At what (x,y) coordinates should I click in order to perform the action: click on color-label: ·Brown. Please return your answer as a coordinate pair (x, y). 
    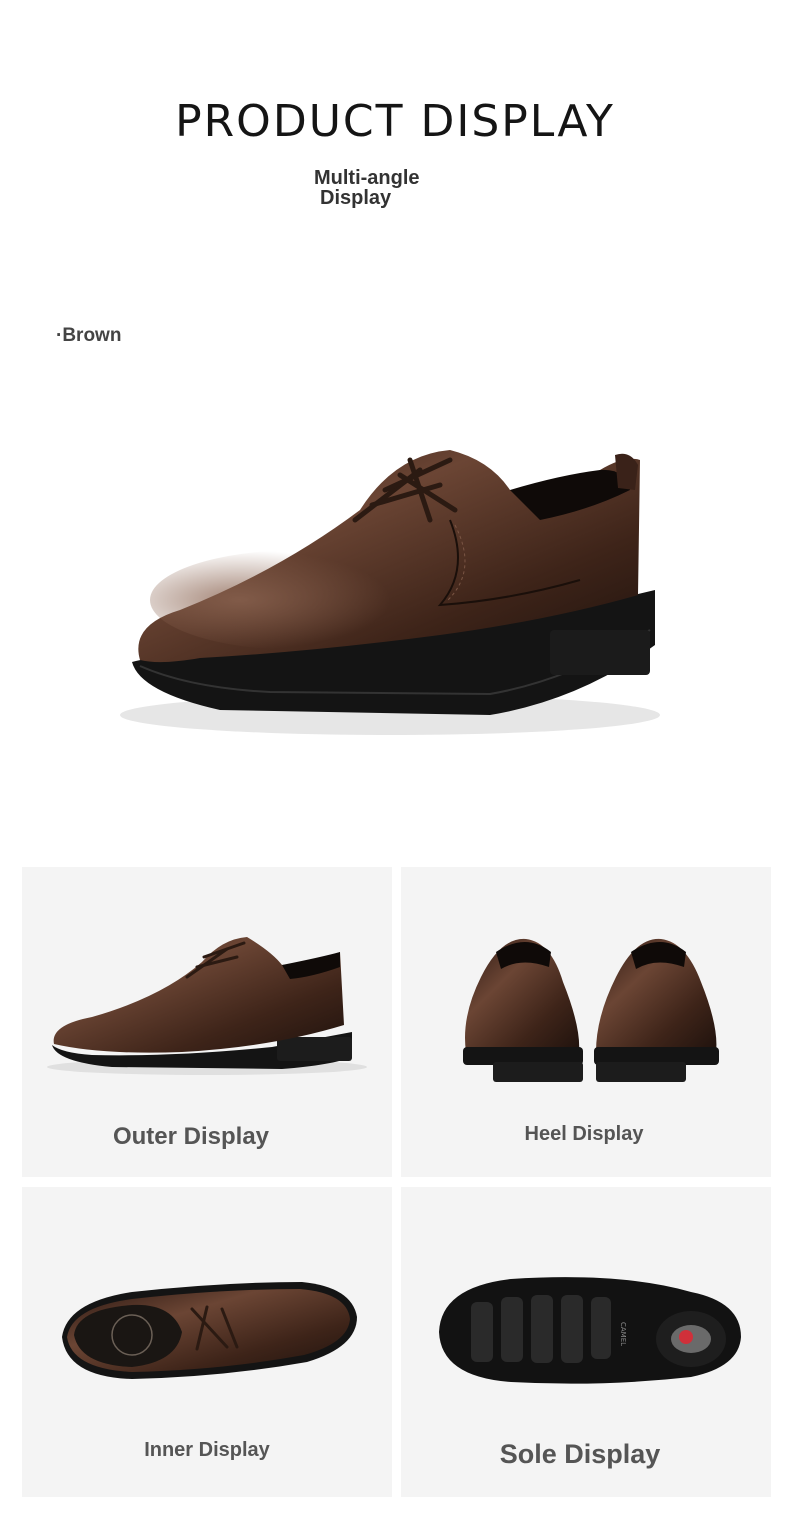
    Looking at the image, I should click on (89, 335).